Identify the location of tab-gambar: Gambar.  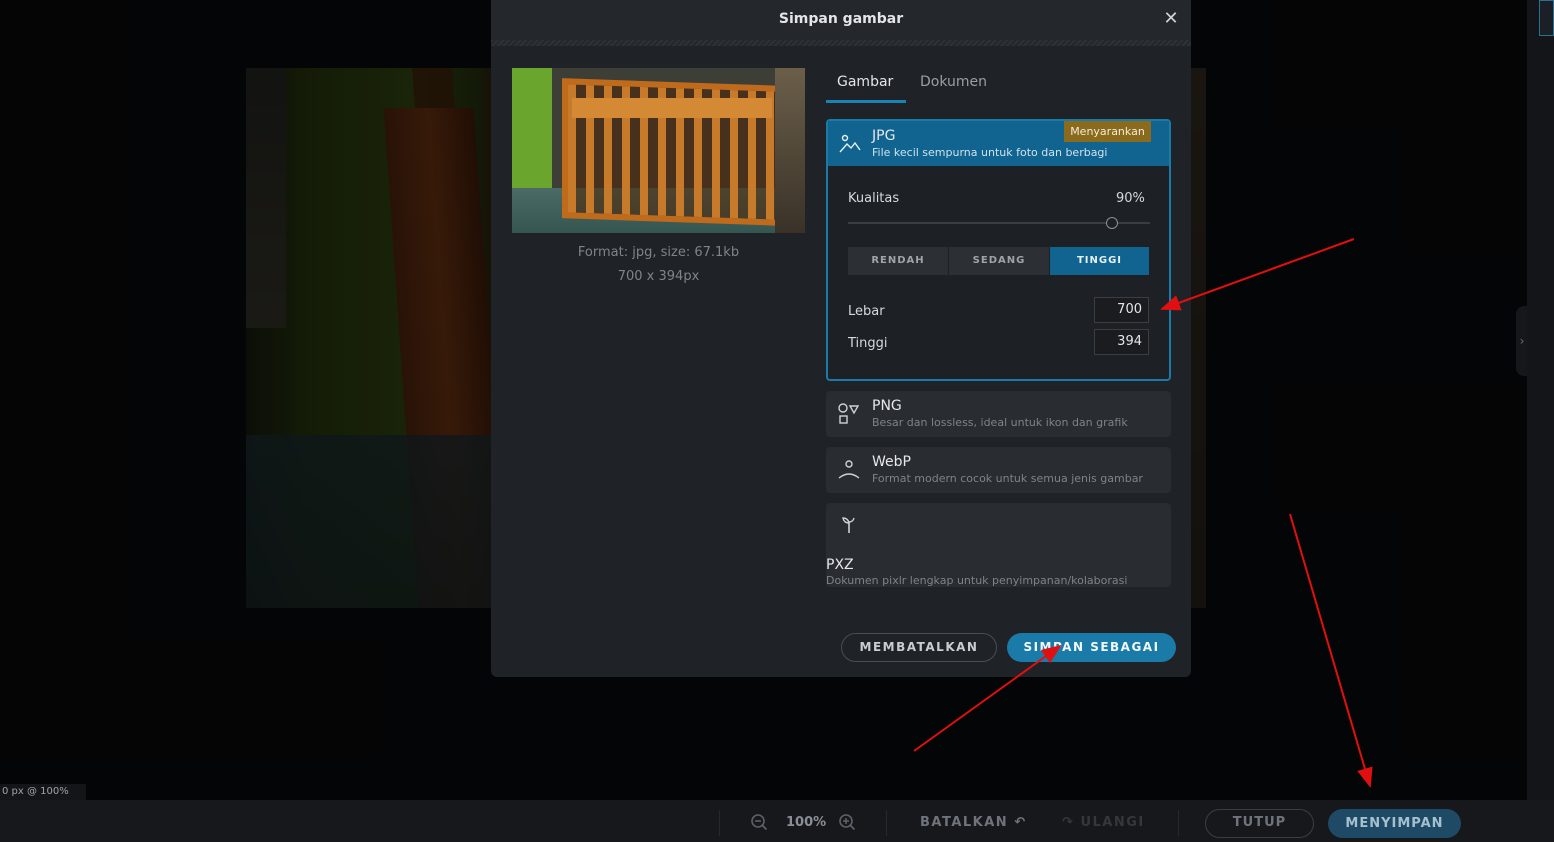
(865, 82).